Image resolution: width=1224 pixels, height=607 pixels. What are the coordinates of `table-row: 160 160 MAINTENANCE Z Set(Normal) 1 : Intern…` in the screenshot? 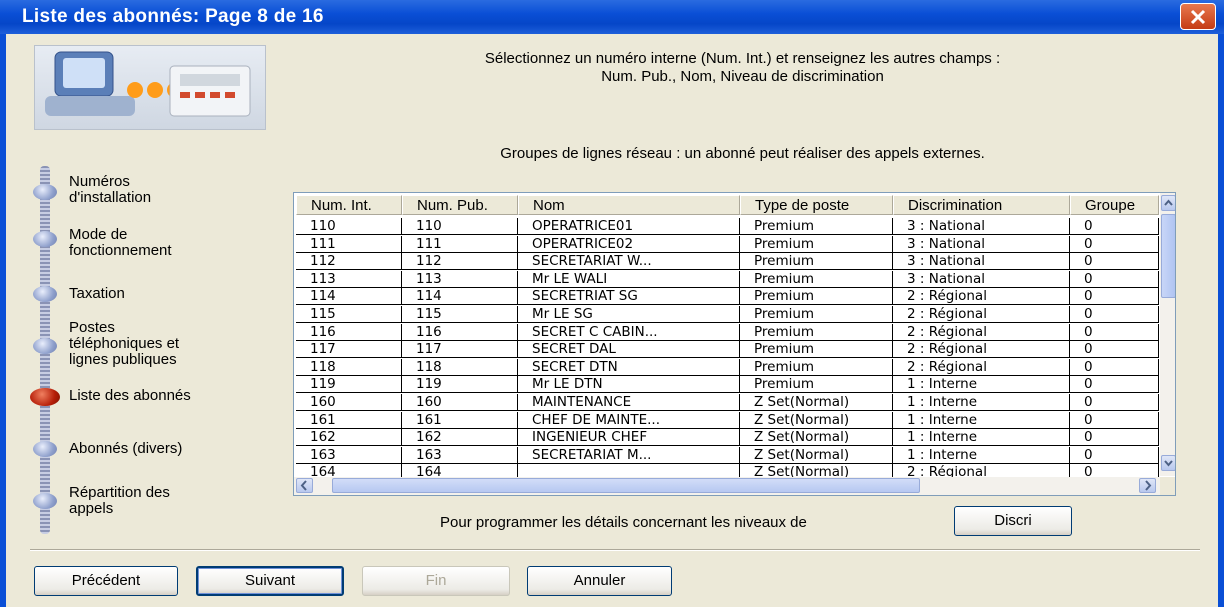 It's located at (726, 402).